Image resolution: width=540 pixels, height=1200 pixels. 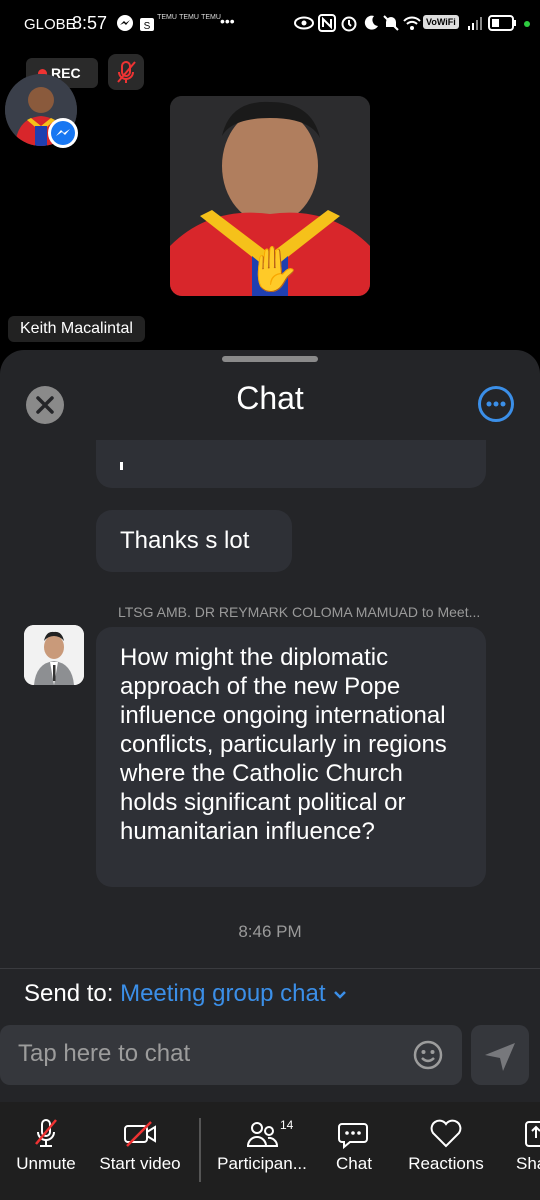 What do you see at coordinates (270, 398) in the screenshot?
I see `chat-title: Chat` at bounding box center [270, 398].